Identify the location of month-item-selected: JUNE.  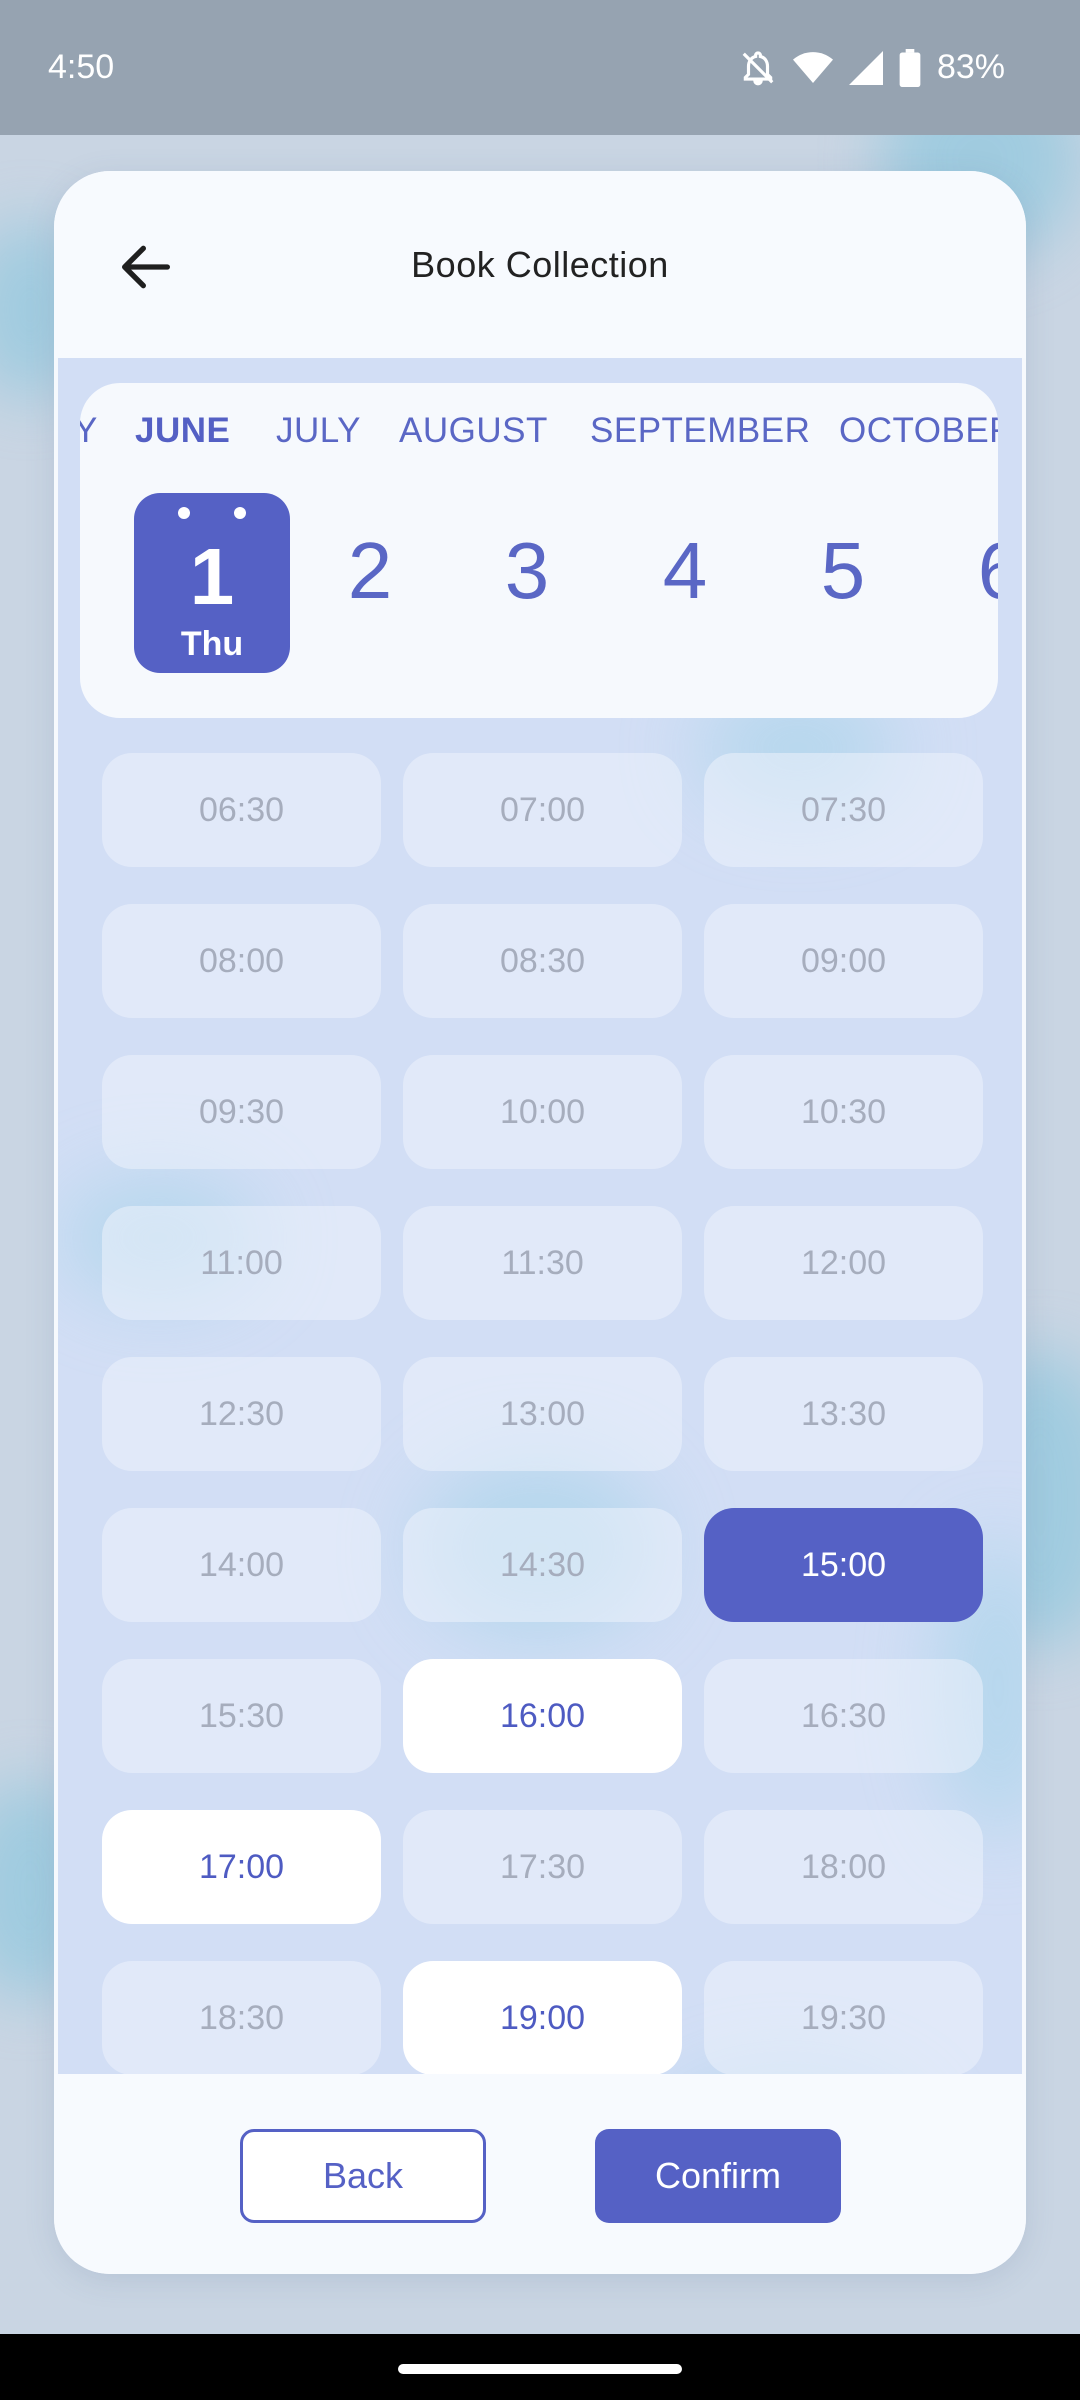
(182, 431).